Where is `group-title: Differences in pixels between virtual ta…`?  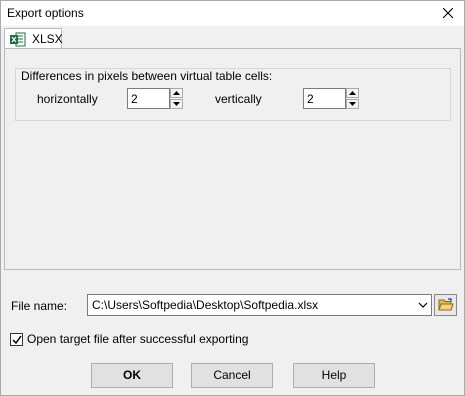
group-title: Differences in pixels between virtual ta… is located at coordinates (147, 76).